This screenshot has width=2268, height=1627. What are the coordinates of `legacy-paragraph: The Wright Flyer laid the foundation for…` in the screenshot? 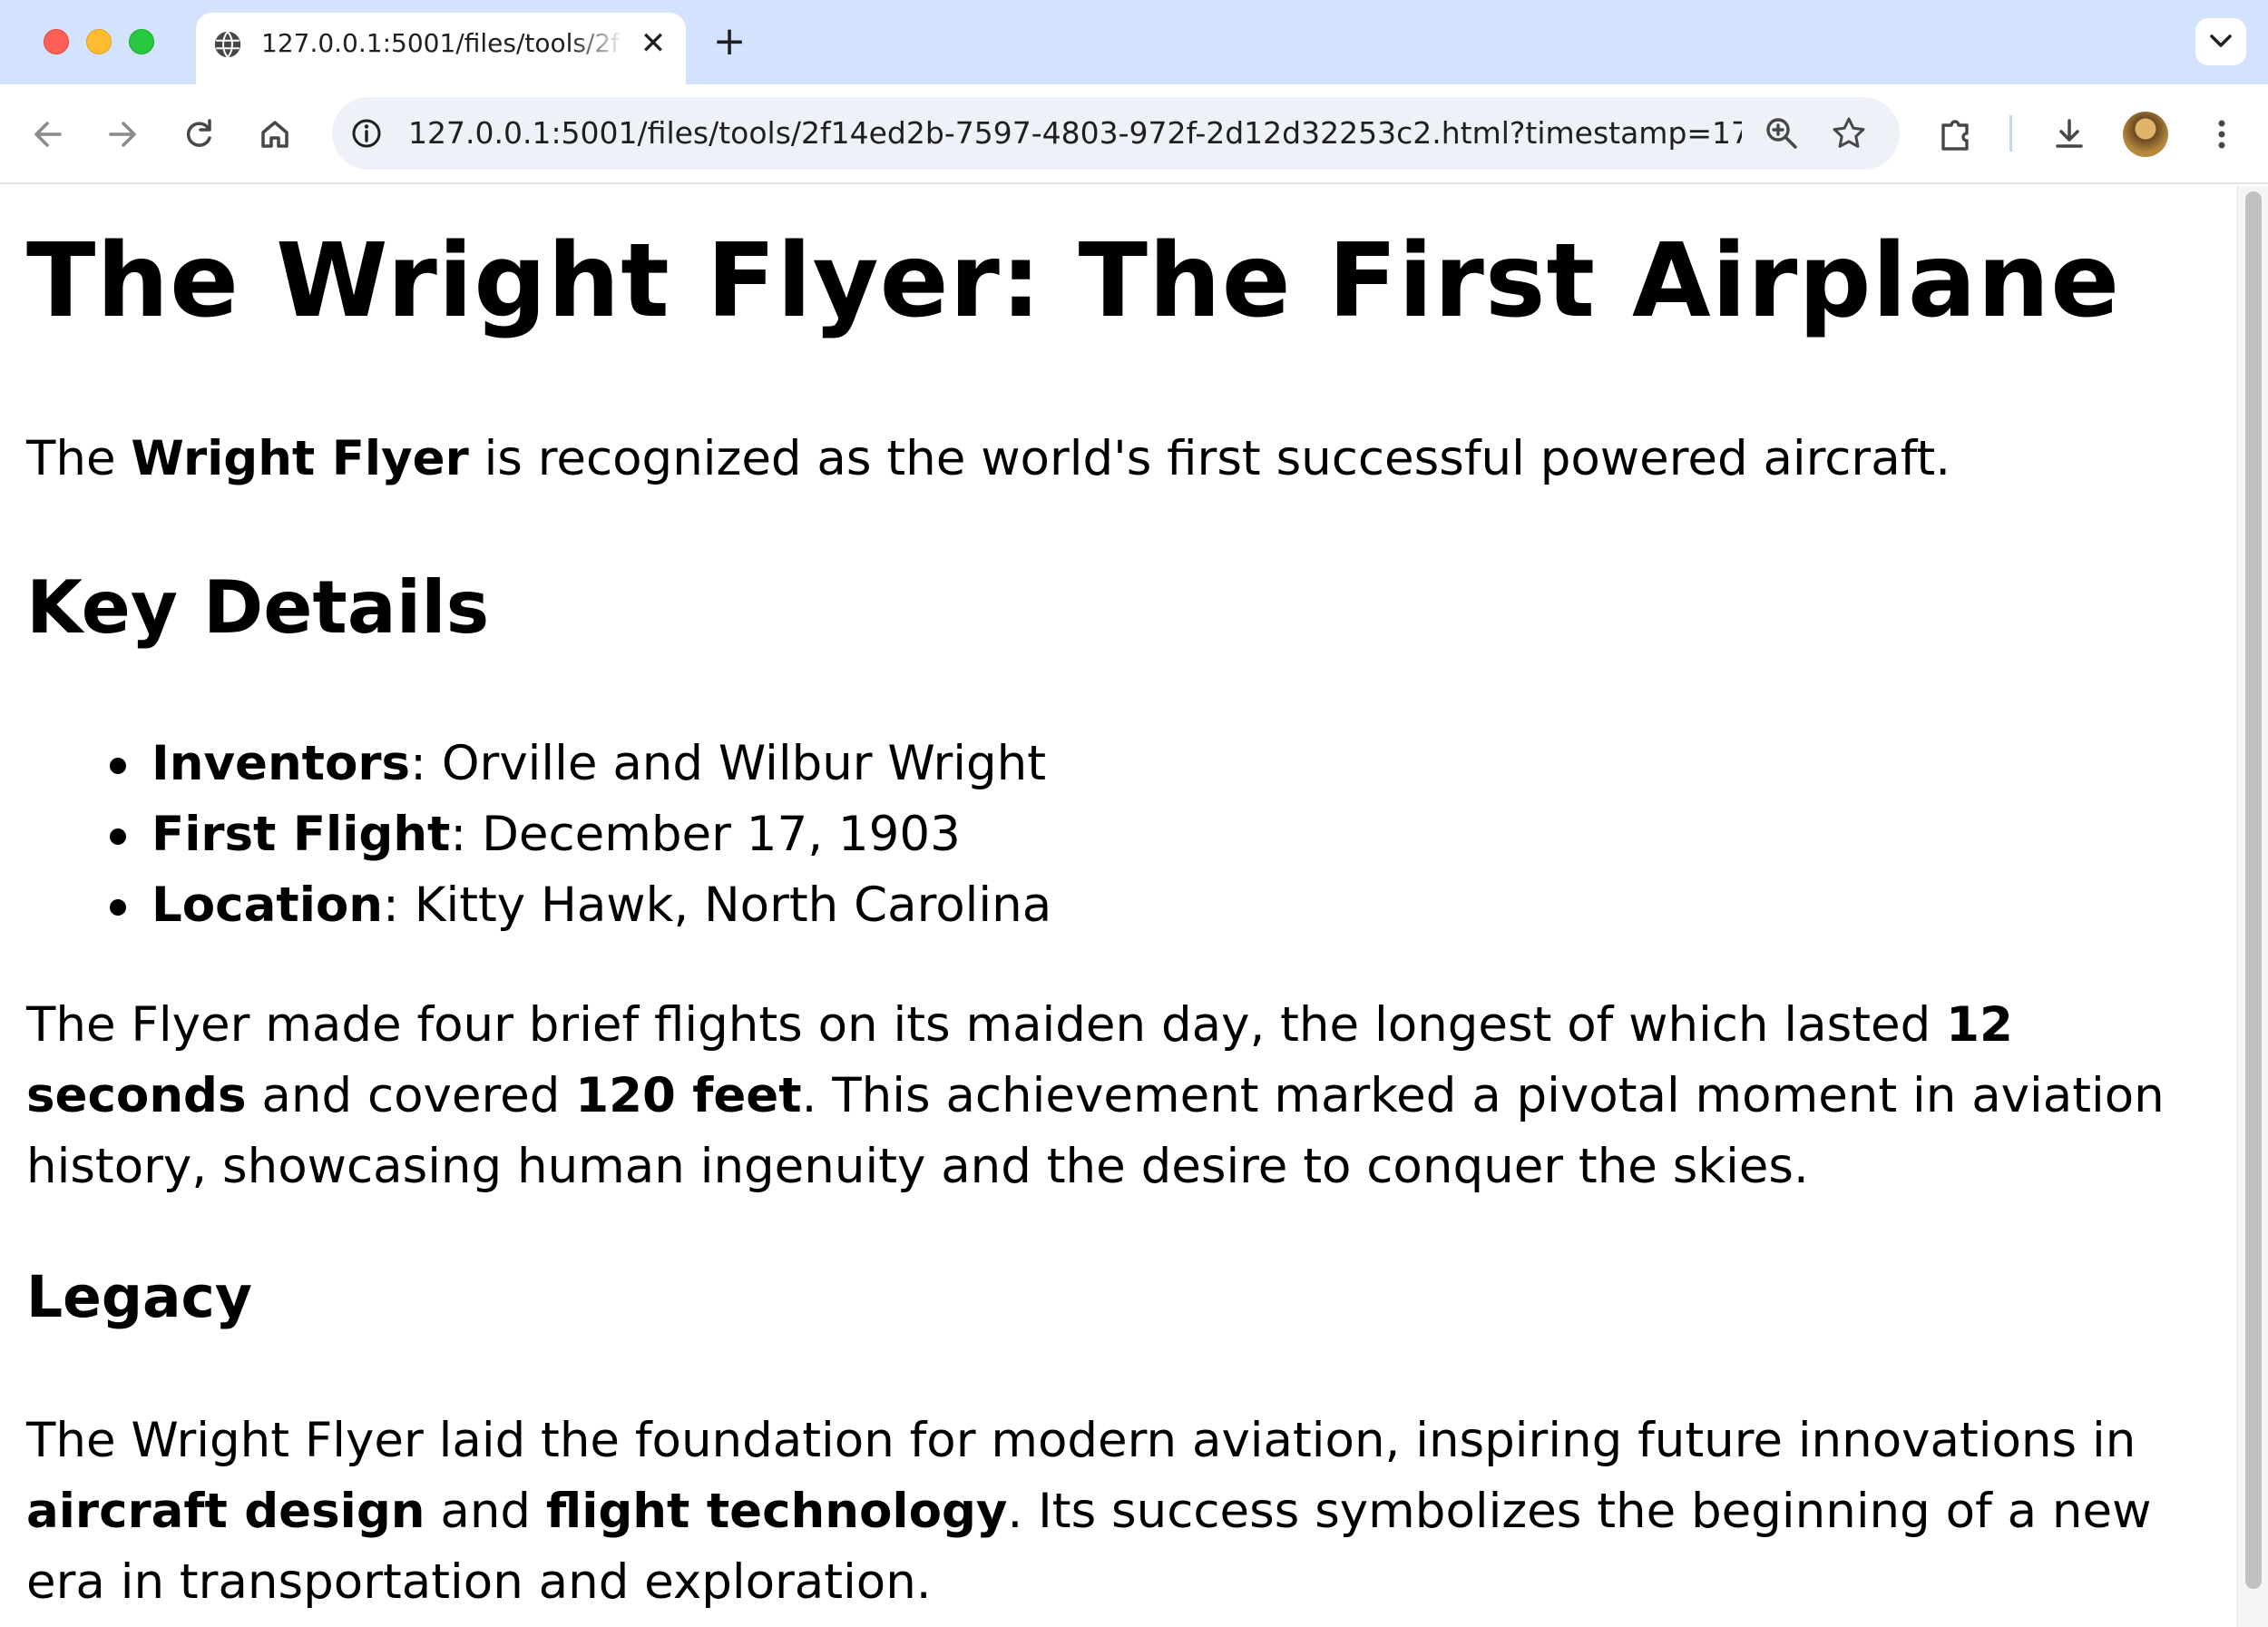 It's located at (1124, 1512).